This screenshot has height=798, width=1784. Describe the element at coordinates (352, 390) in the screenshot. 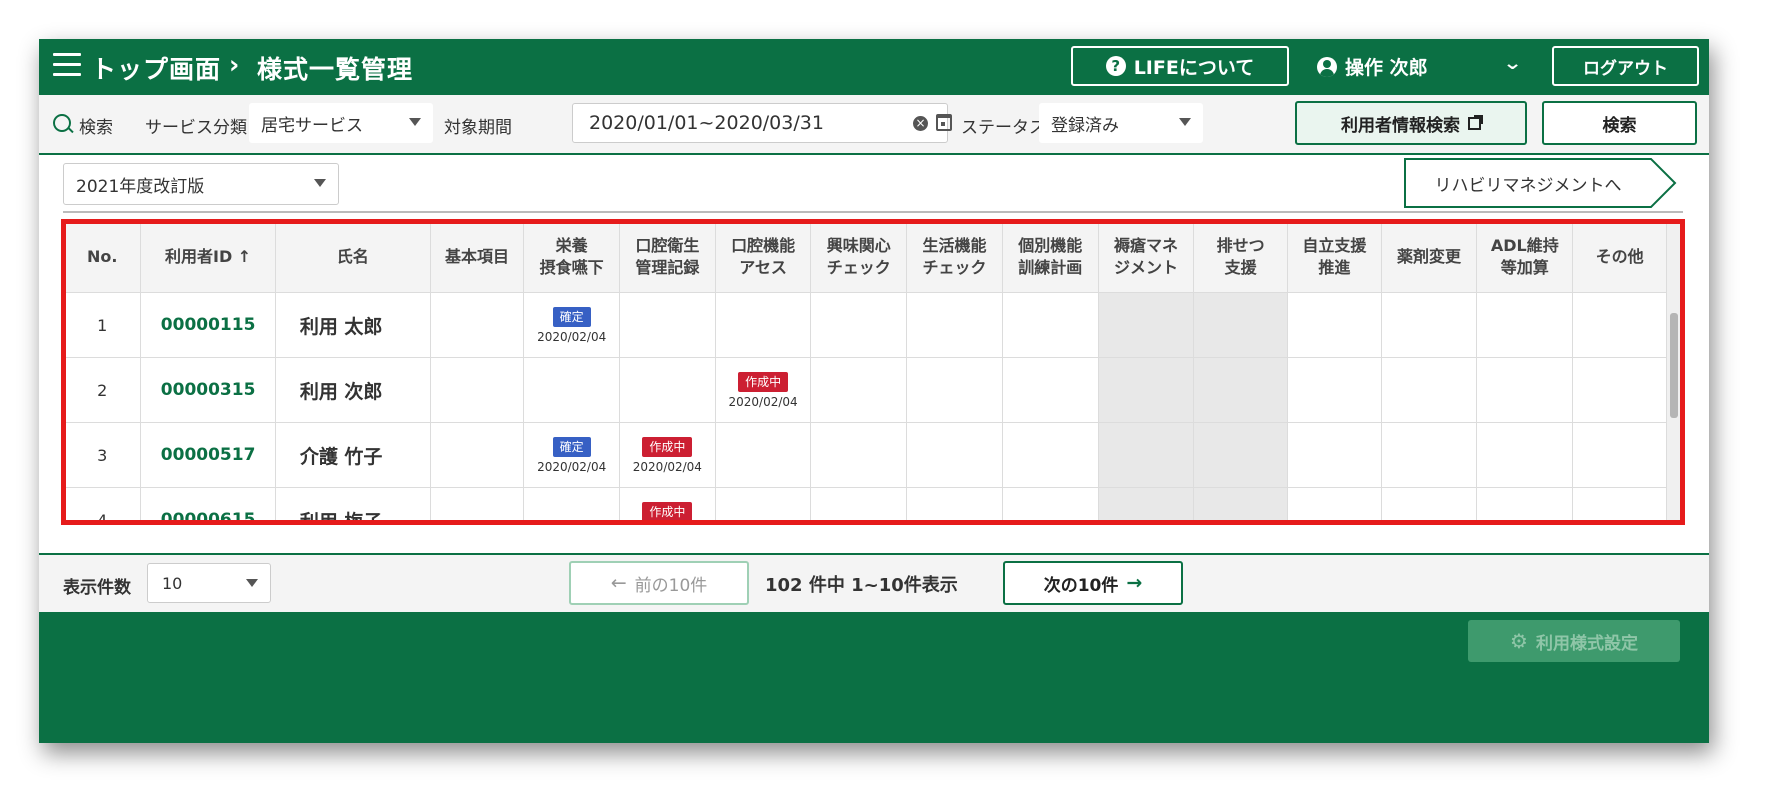

I see `user-name-cell: 利用 次郎` at that location.